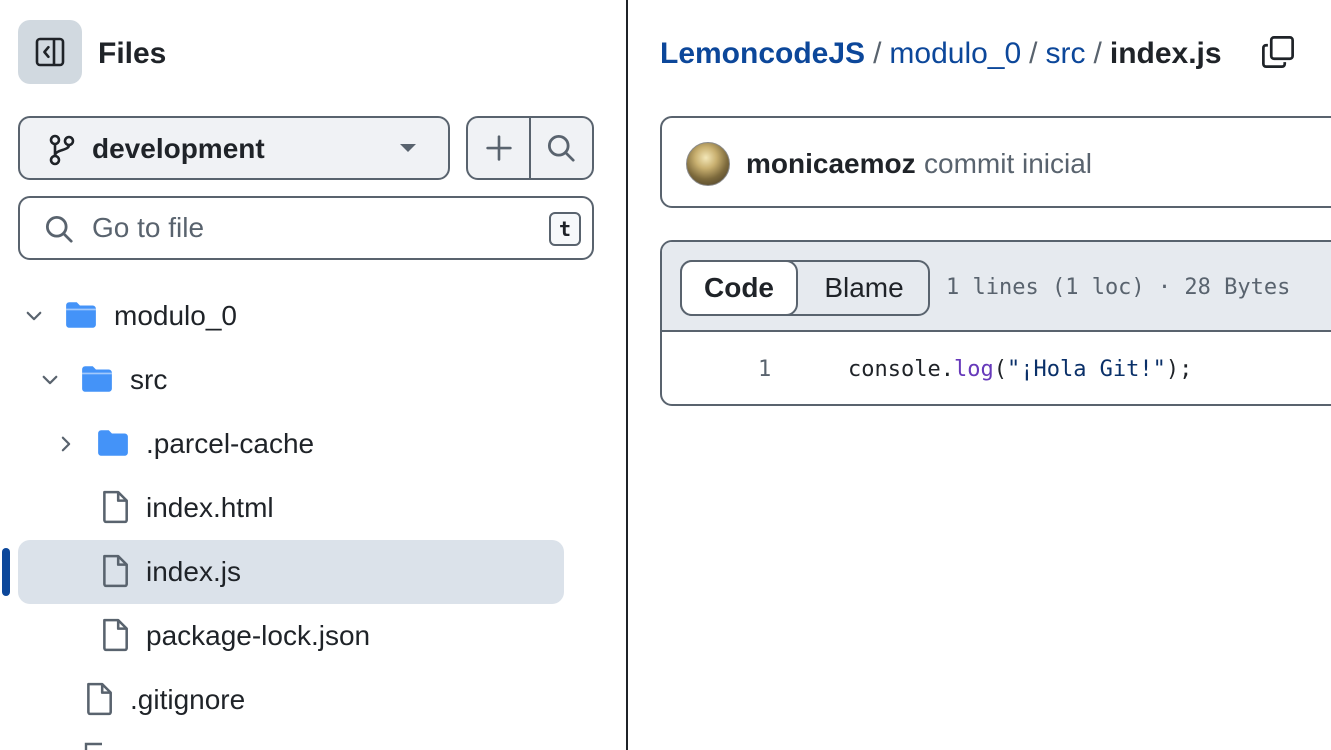  I want to click on code-token-string: "¡Hola Git!", so click(1086, 369).